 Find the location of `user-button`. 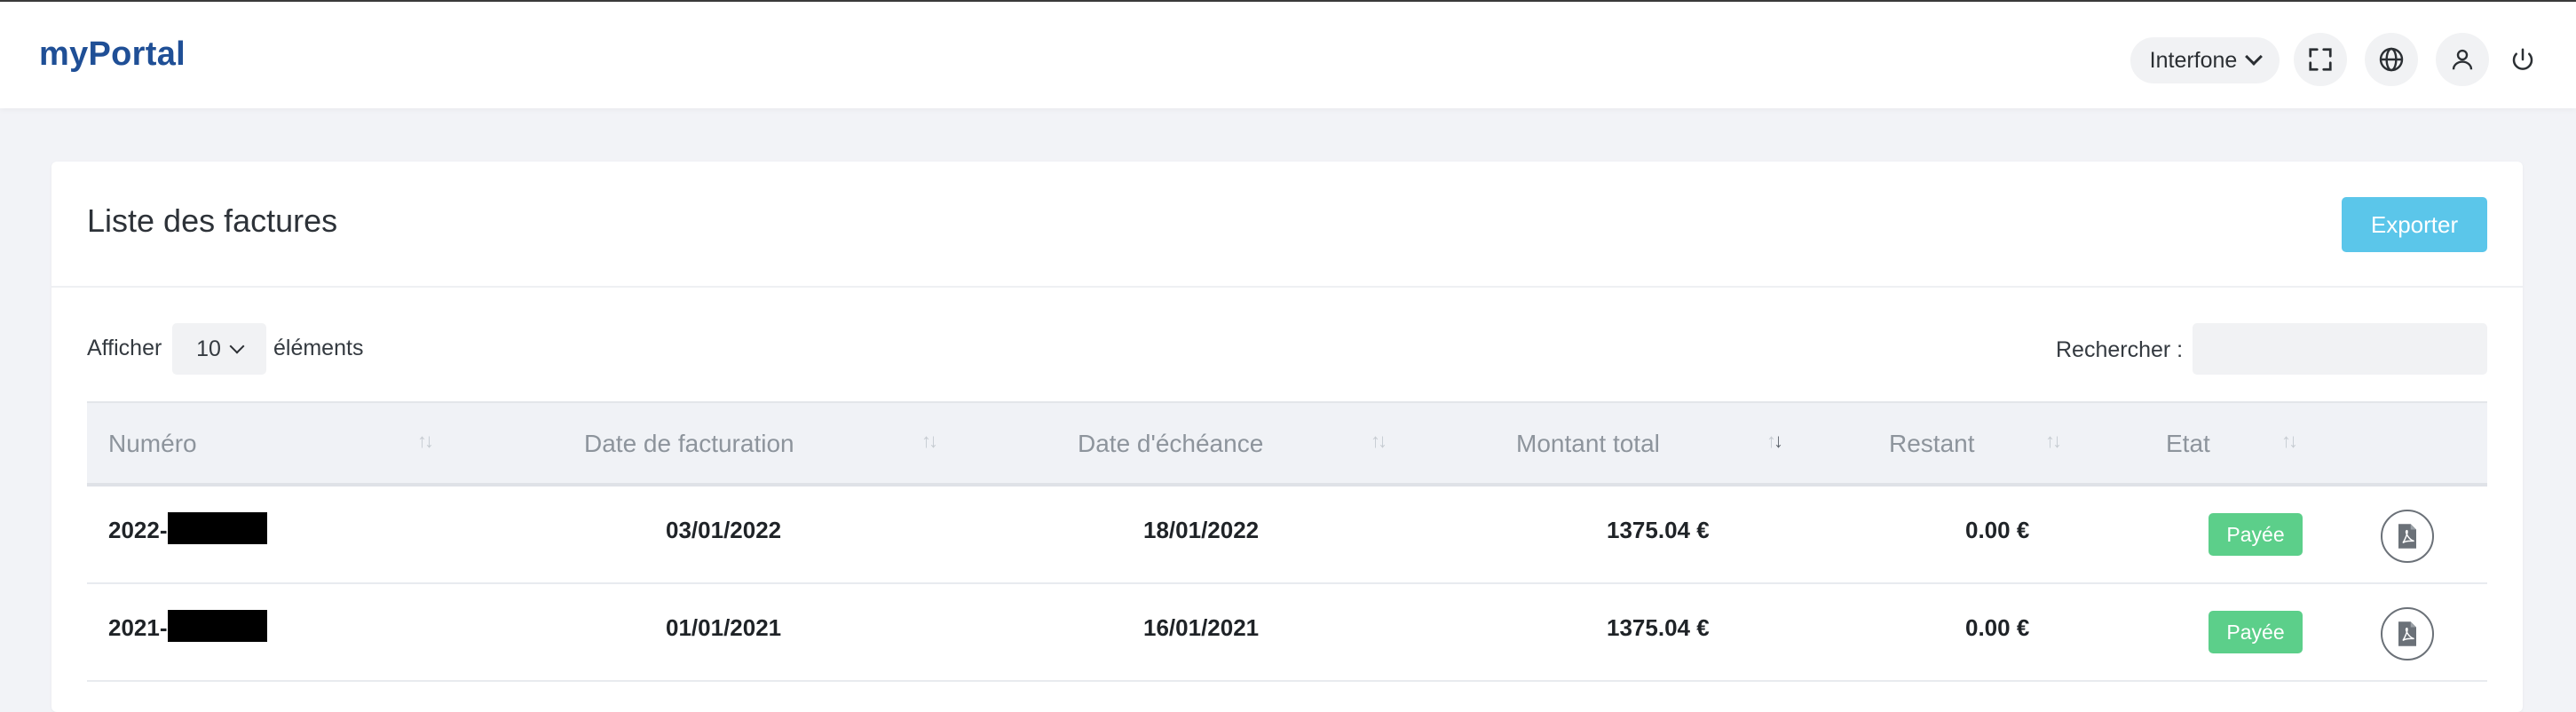

user-button is located at coordinates (2462, 59).